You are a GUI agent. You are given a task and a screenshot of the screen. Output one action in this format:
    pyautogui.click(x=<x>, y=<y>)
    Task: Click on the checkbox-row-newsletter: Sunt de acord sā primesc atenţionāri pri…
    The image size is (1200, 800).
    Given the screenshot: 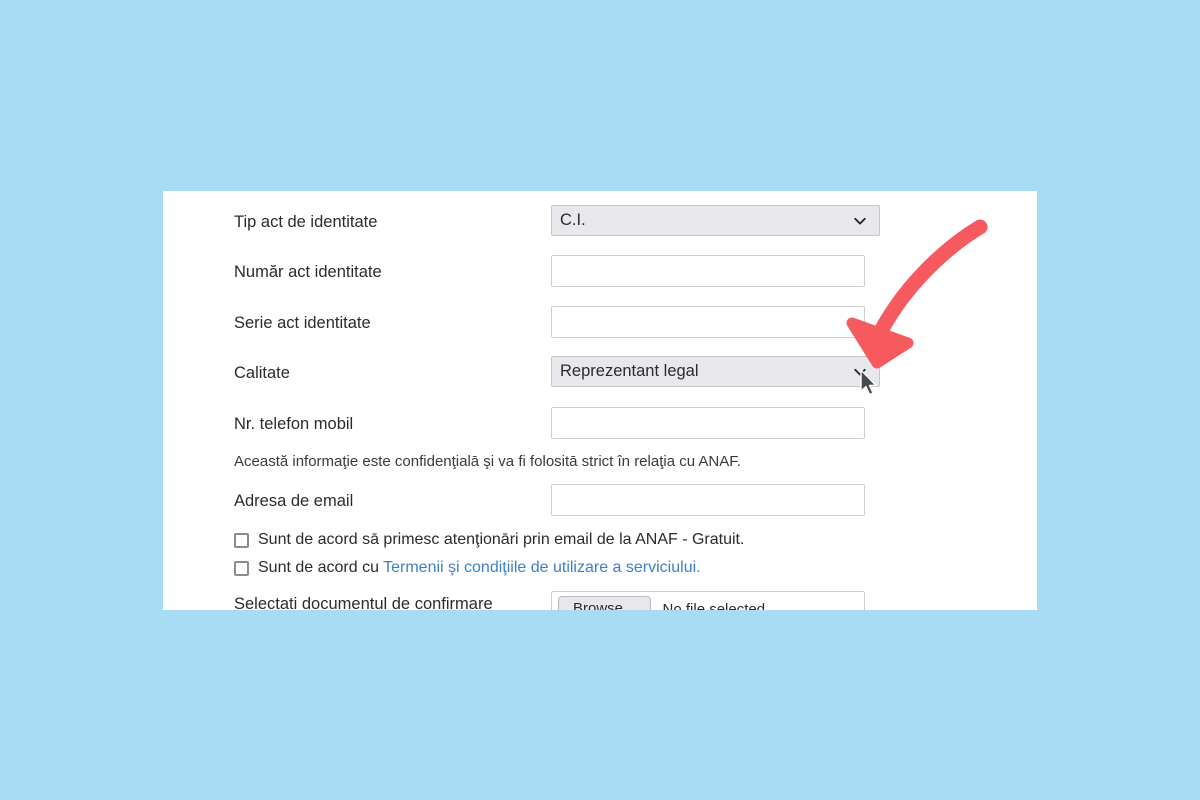 What is the action you would take?
    pyautogui.click(x=489, y=540)
    